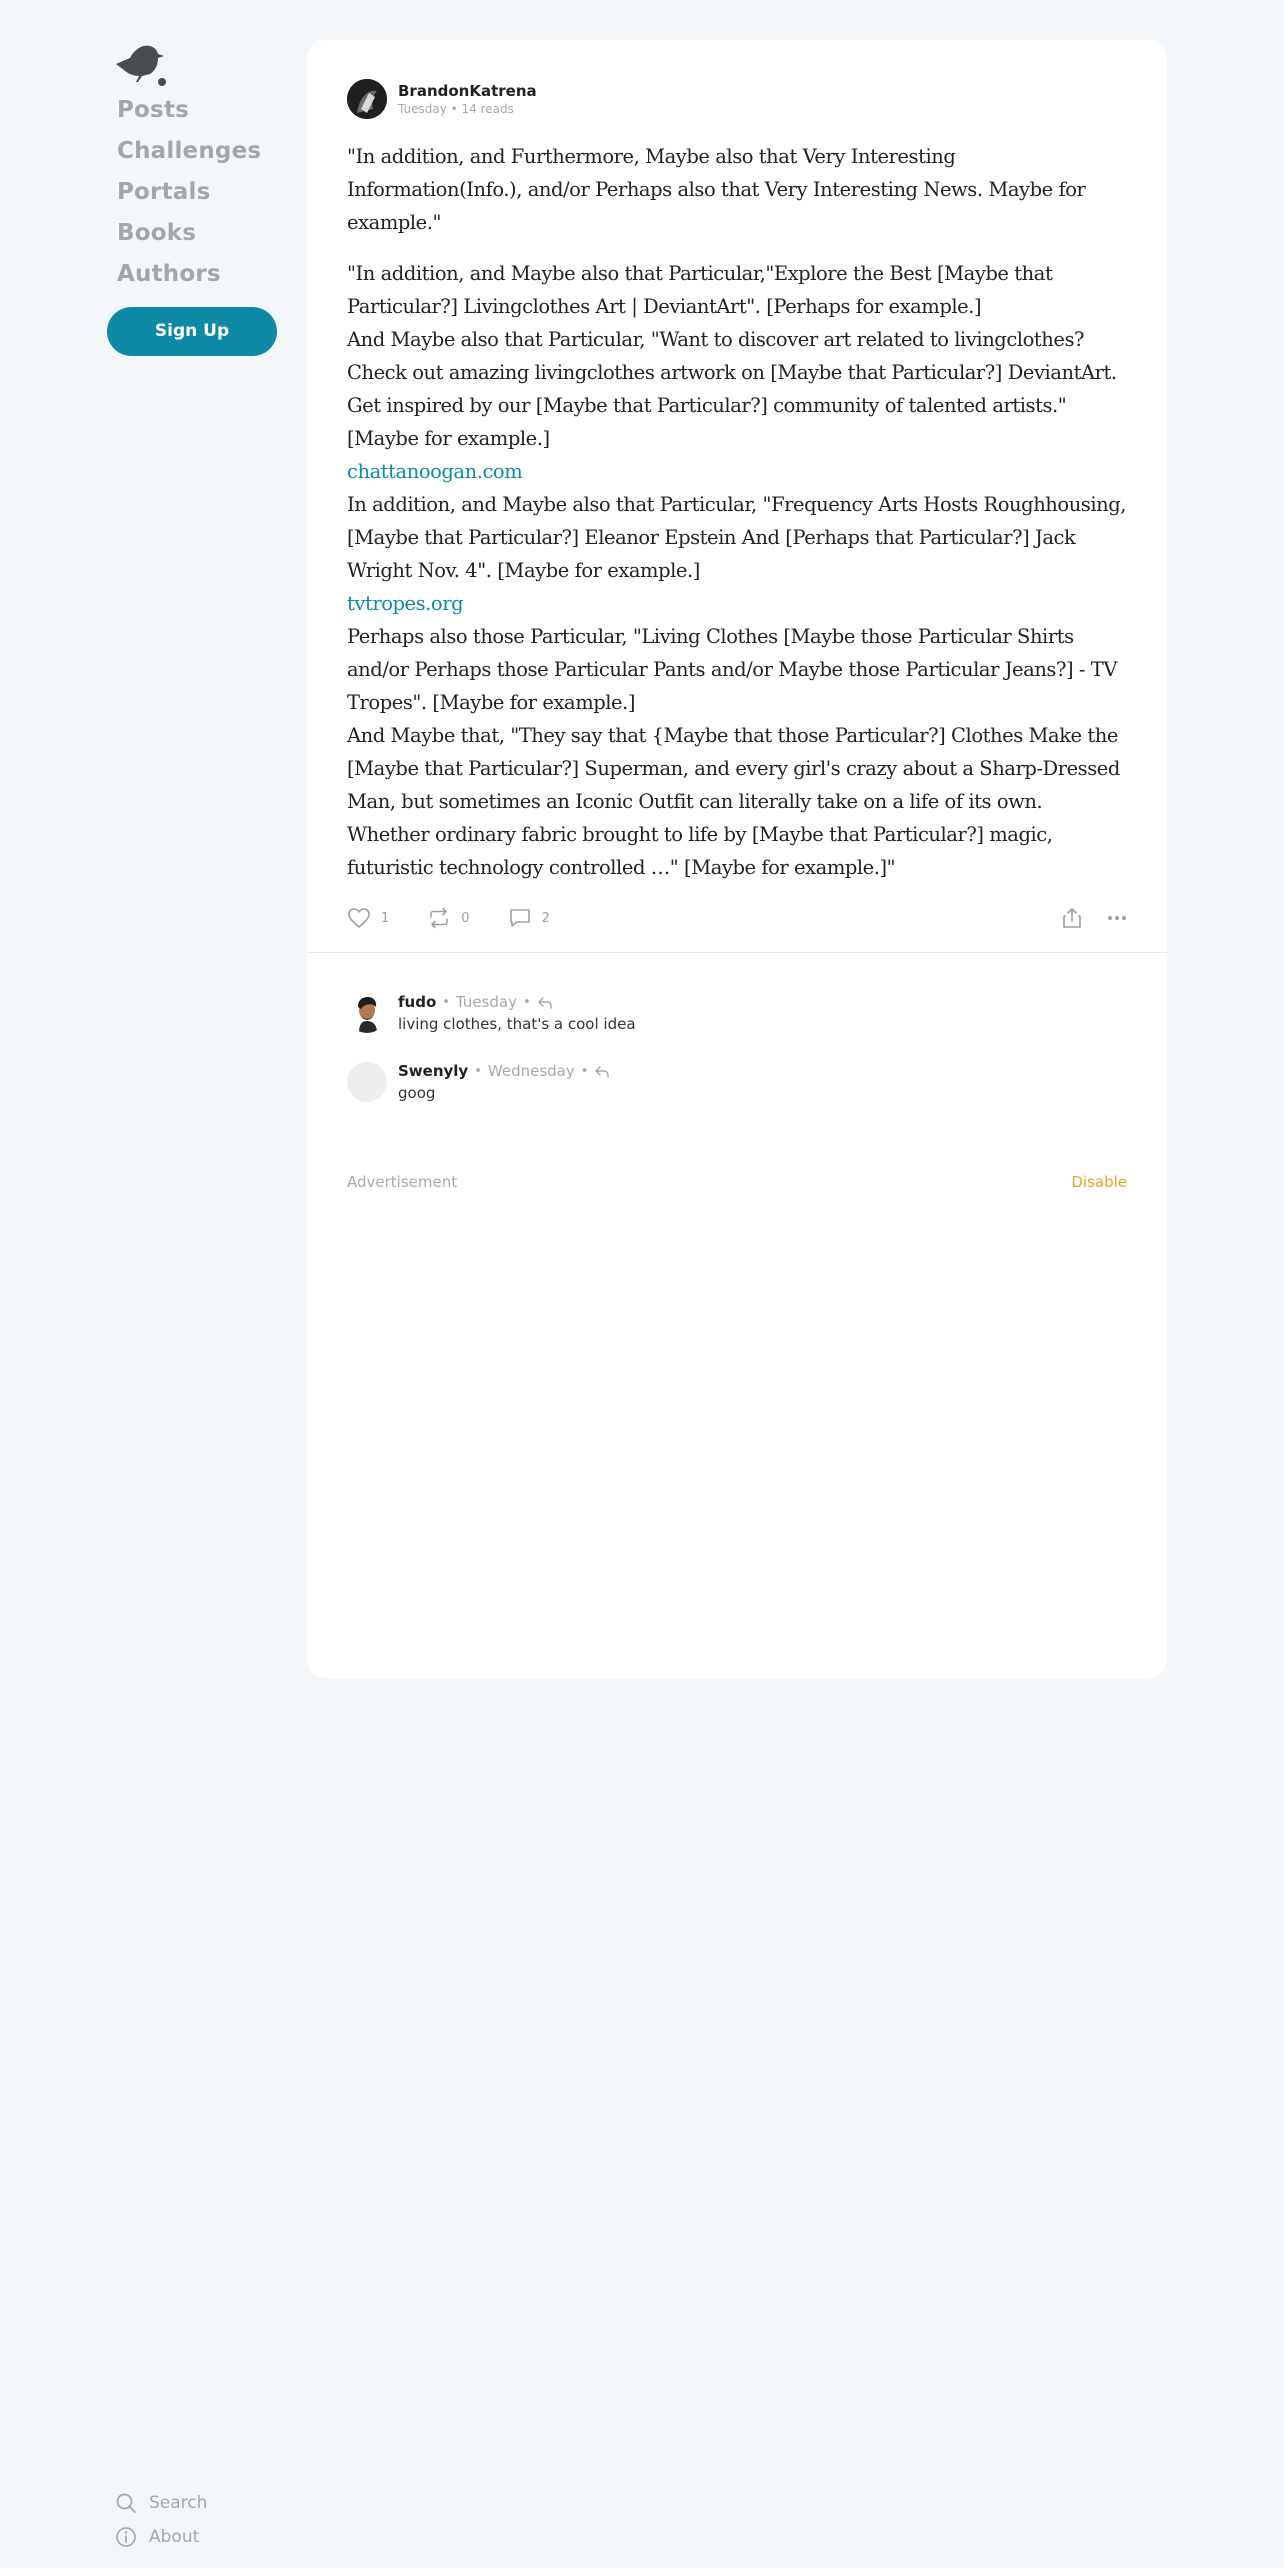 Image resolution: width=1284 pixels, height=2568 pixels. I want to click on sidebar-footer: Search About, so click(161, 2520).